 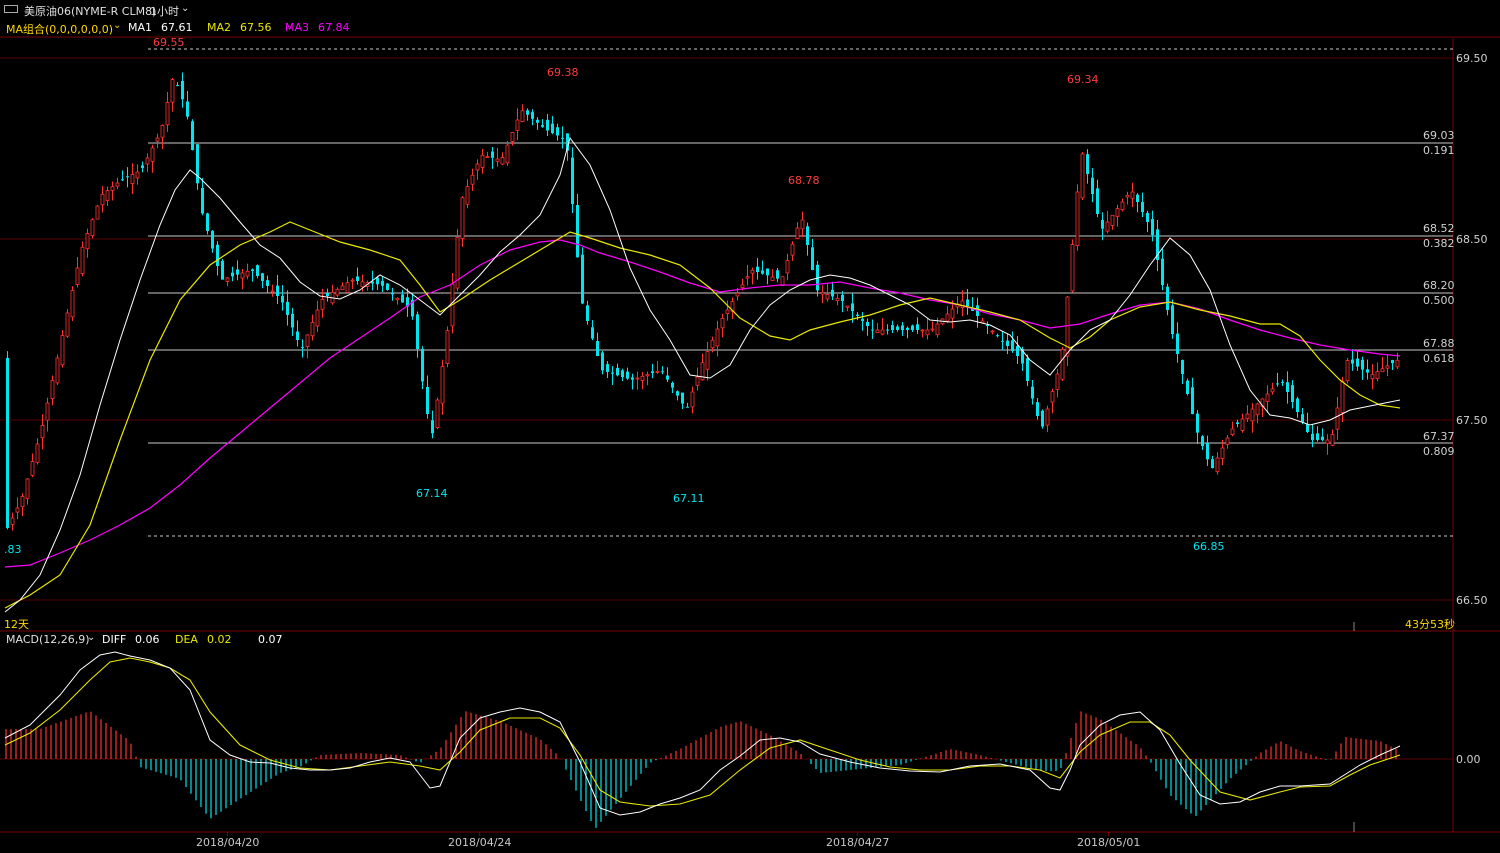 What do you see at coordinates (147, 639) in the screenshot?
I see `diff-value: 0.06` at bounding box center [147, 639].